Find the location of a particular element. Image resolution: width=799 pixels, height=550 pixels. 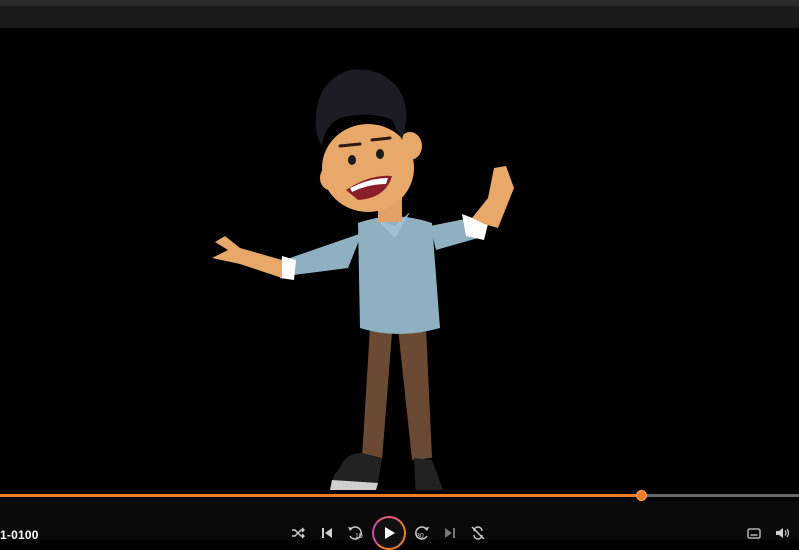

replay-10-icon: 10 is located at coordinates (355, 533).